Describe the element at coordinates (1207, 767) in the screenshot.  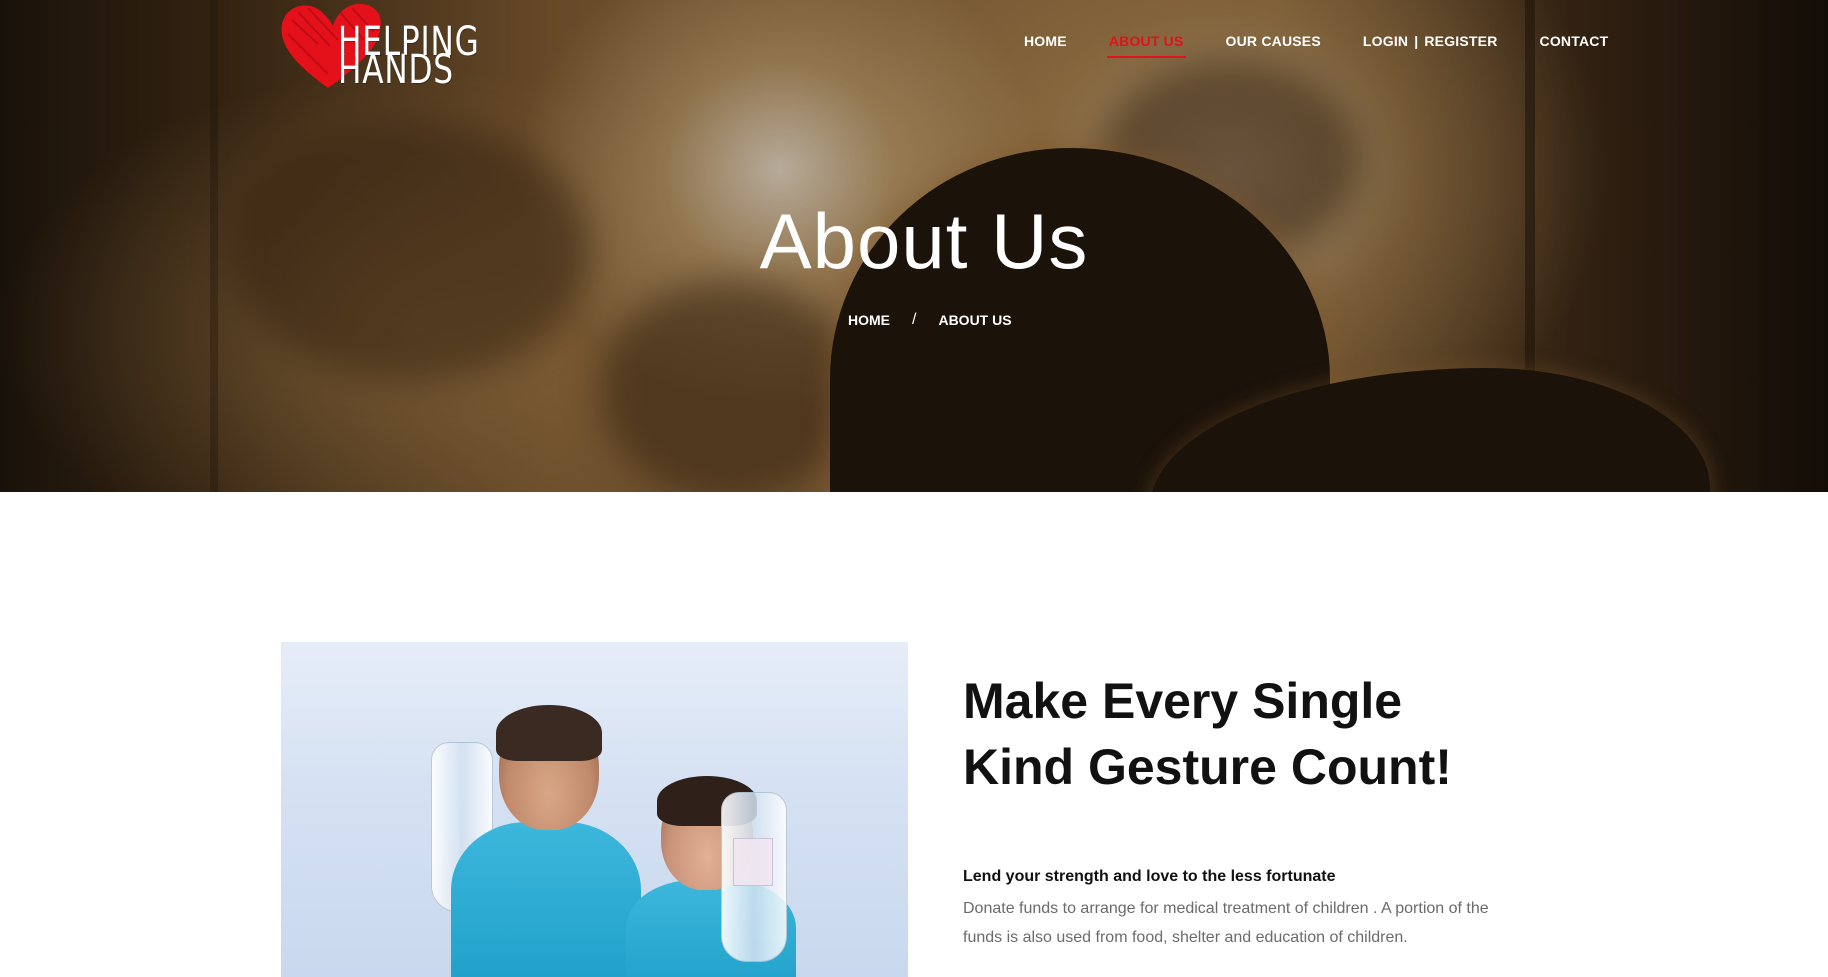
I see `headline-line-2: Kind Gesture Count!` at that location.